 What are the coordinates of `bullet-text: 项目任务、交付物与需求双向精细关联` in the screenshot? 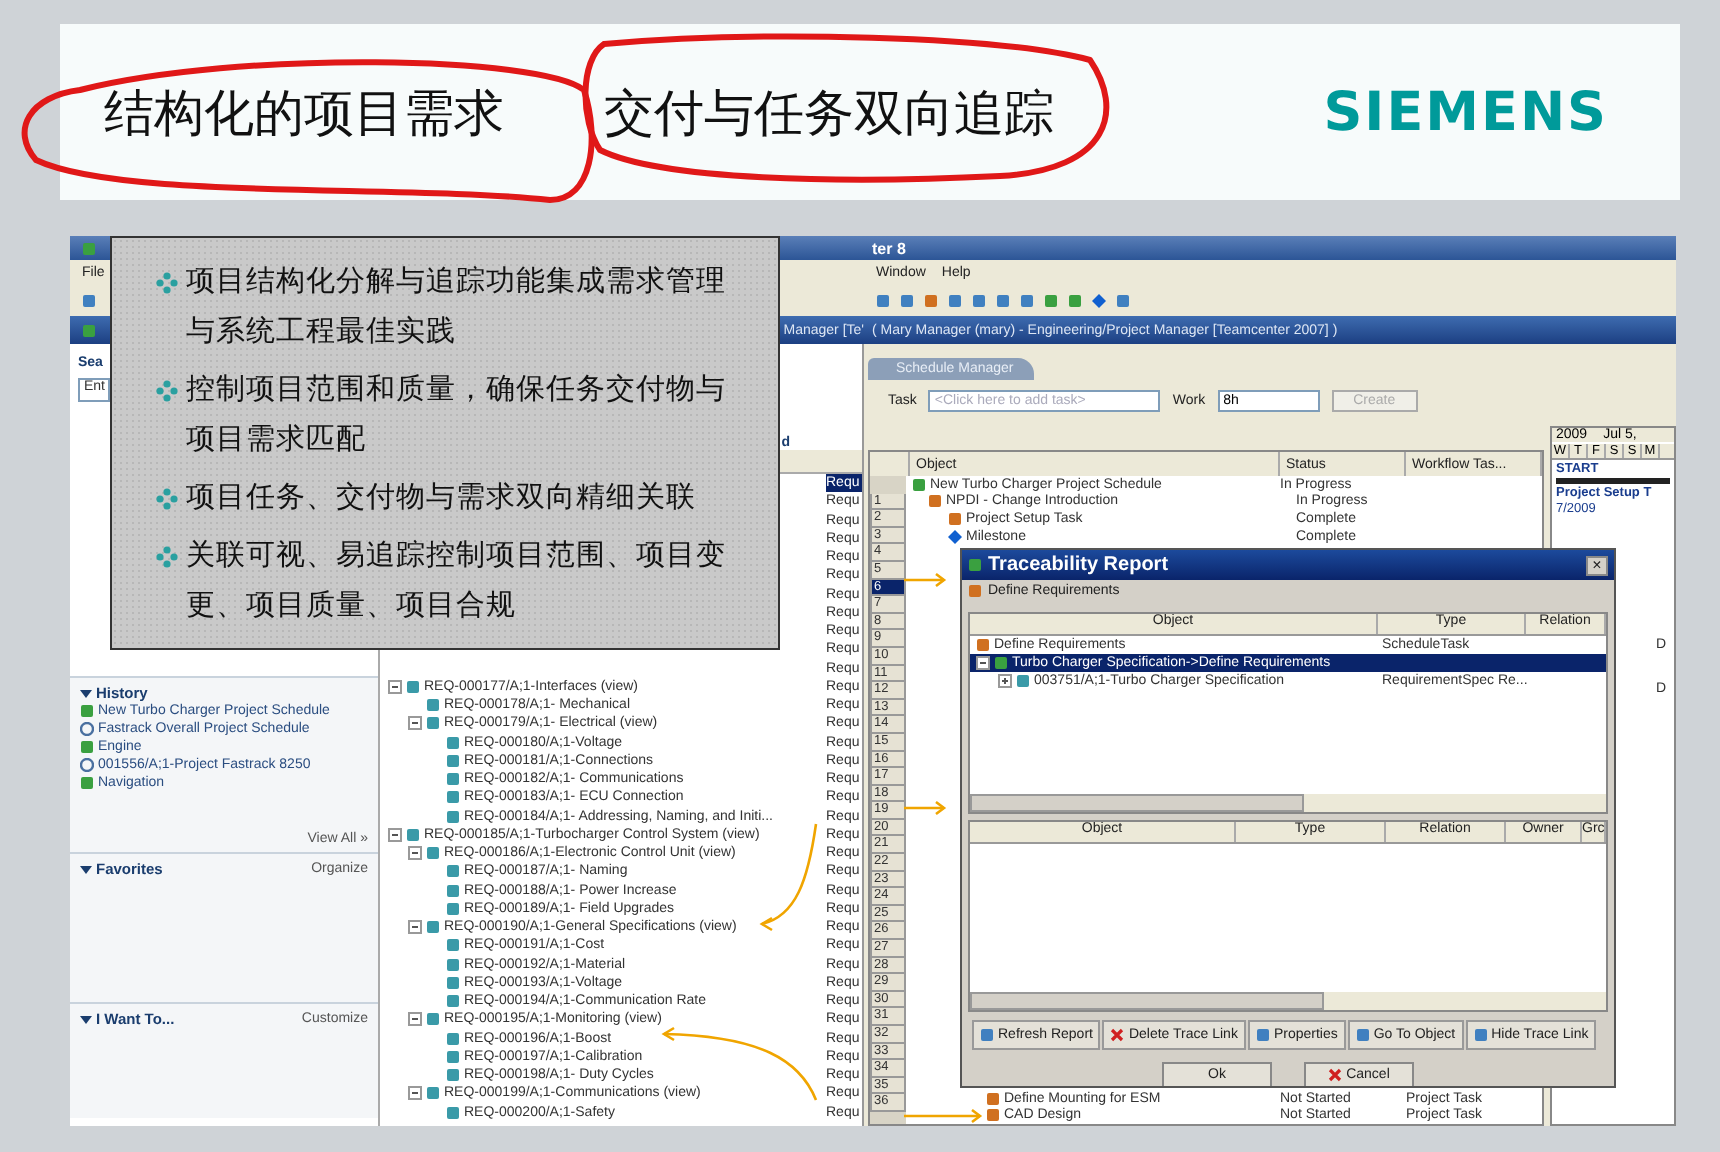 It's located at (441, 498).